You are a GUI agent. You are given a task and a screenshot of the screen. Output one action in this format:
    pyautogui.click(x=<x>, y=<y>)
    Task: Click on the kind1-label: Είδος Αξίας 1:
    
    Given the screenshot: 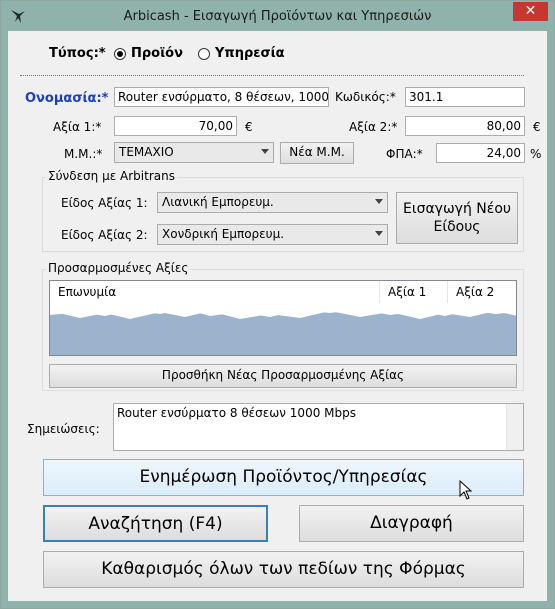 What is the action you would take?
    pyautogui.click(x=104, y=203)
    